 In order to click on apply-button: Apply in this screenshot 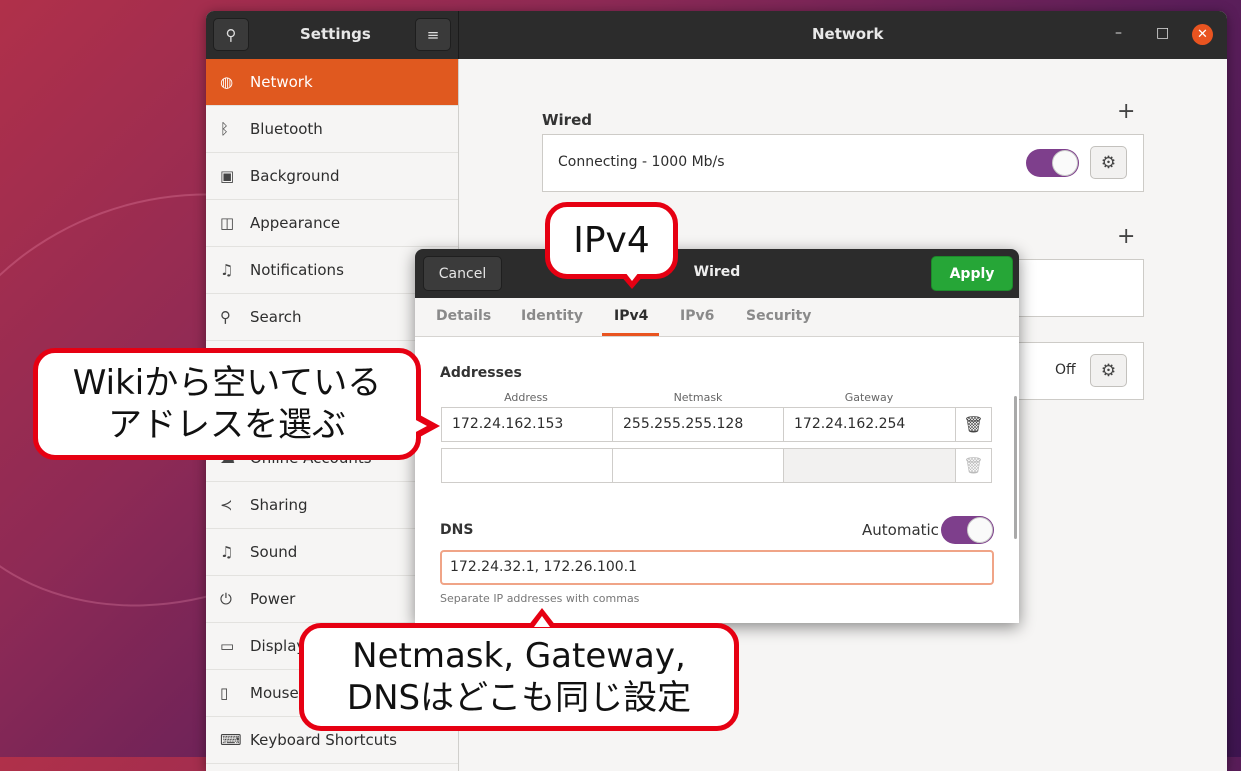, I will do `click(972, 273)`.